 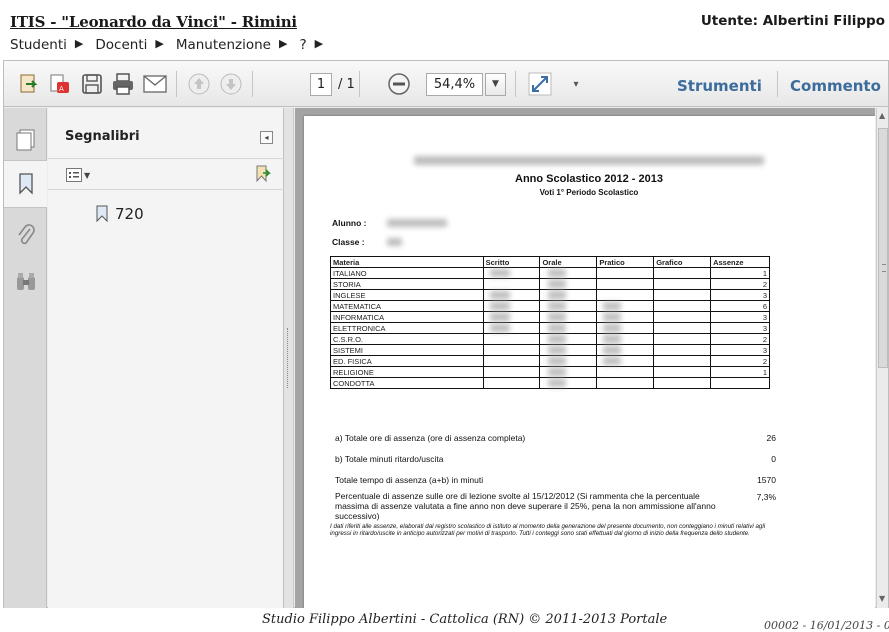 I want to click on panel-splitter, so click(x=289, y=358).